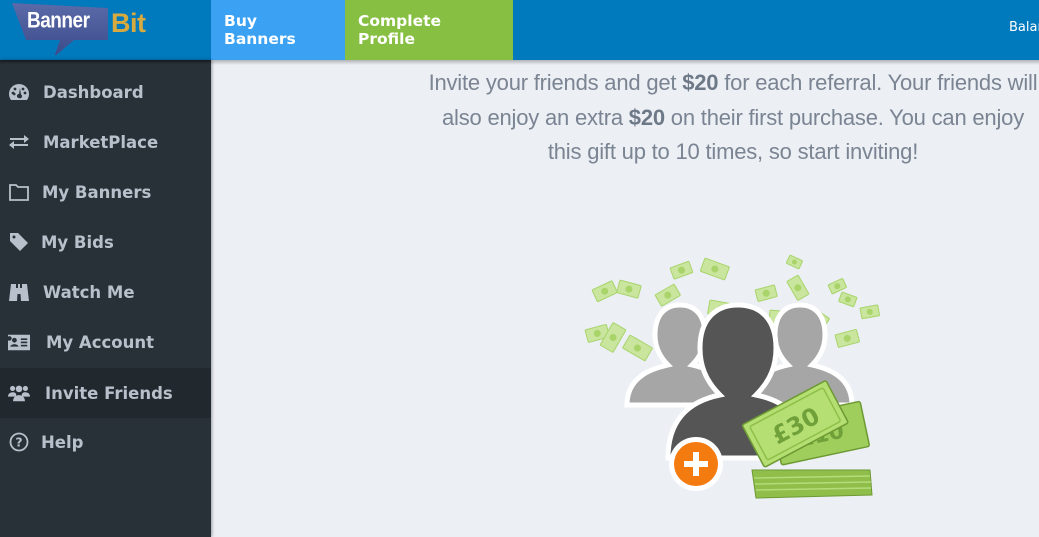  I want to click on sidebar-item-watch-me: Watch Me, so click(105, 292).